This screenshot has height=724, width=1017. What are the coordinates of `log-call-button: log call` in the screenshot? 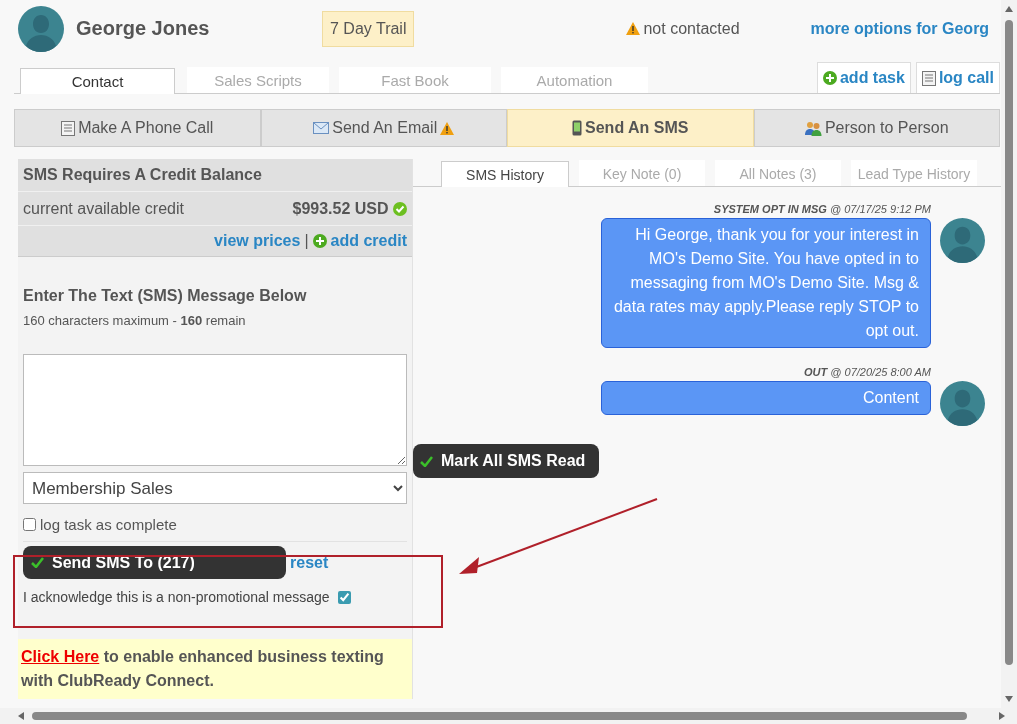 It's located at (957, 77).